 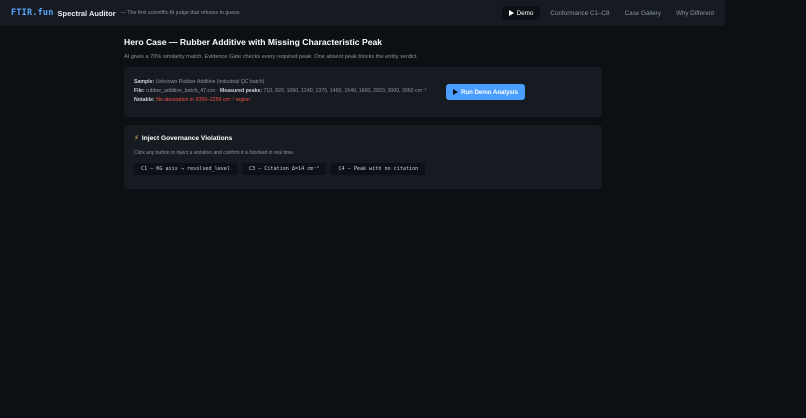 I want to click on nav-link-case-gallery: Case Gallery, so click(x=643, y=13).